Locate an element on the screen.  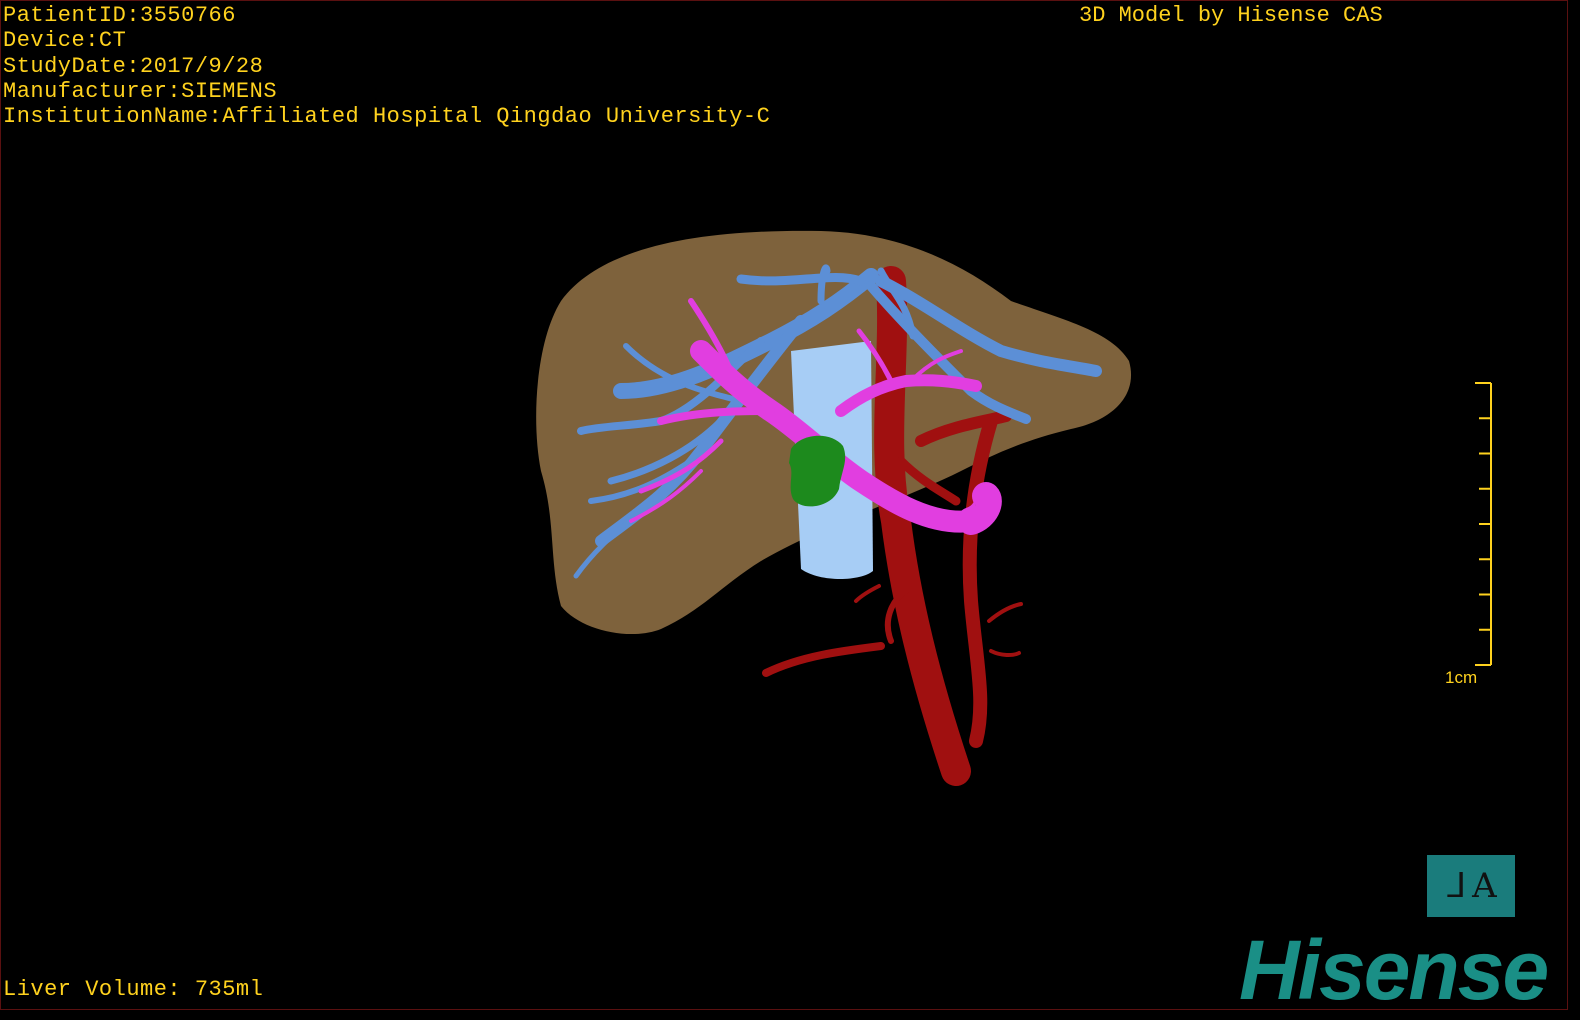
scale-bar-label: 1cm is located at coordinates (1461, 677).